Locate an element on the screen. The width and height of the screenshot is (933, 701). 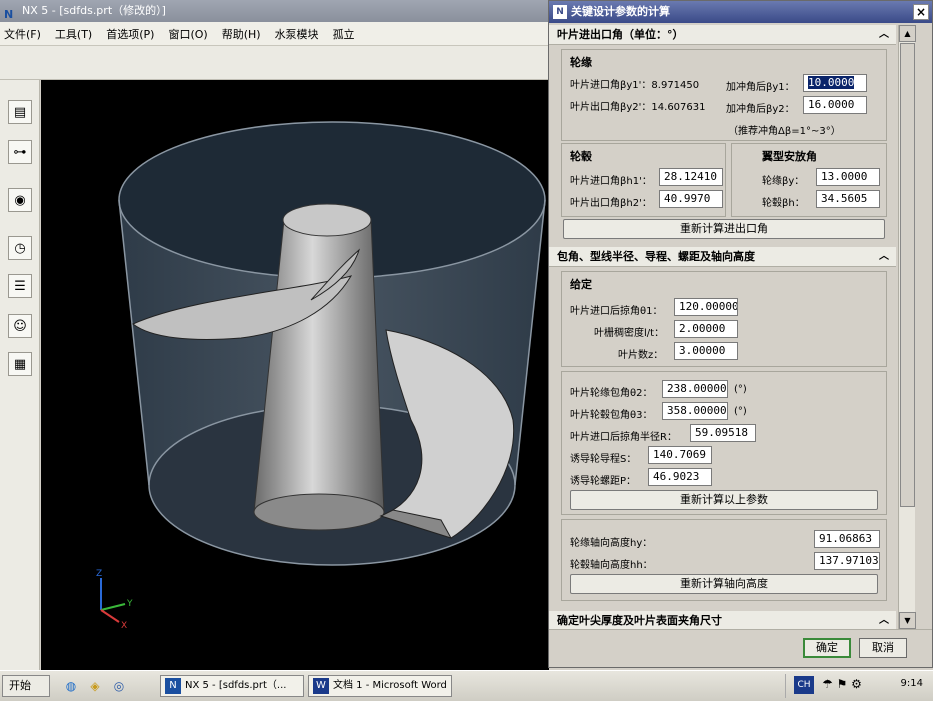
recalc-params-button: 重新计算以上参数 is located at coordinates (724, 500).